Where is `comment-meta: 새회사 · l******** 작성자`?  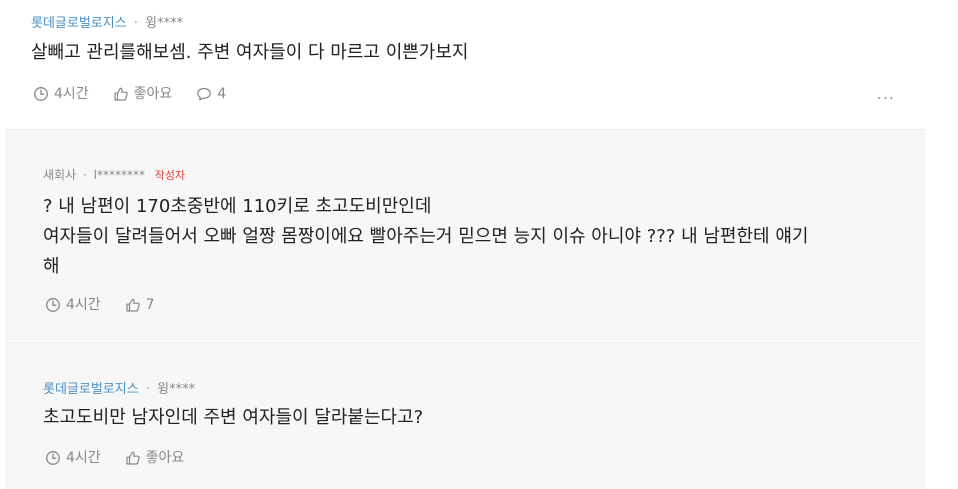 comment-meta: 새회사 · l******** 작성자 is located at coordinates (114, 174).